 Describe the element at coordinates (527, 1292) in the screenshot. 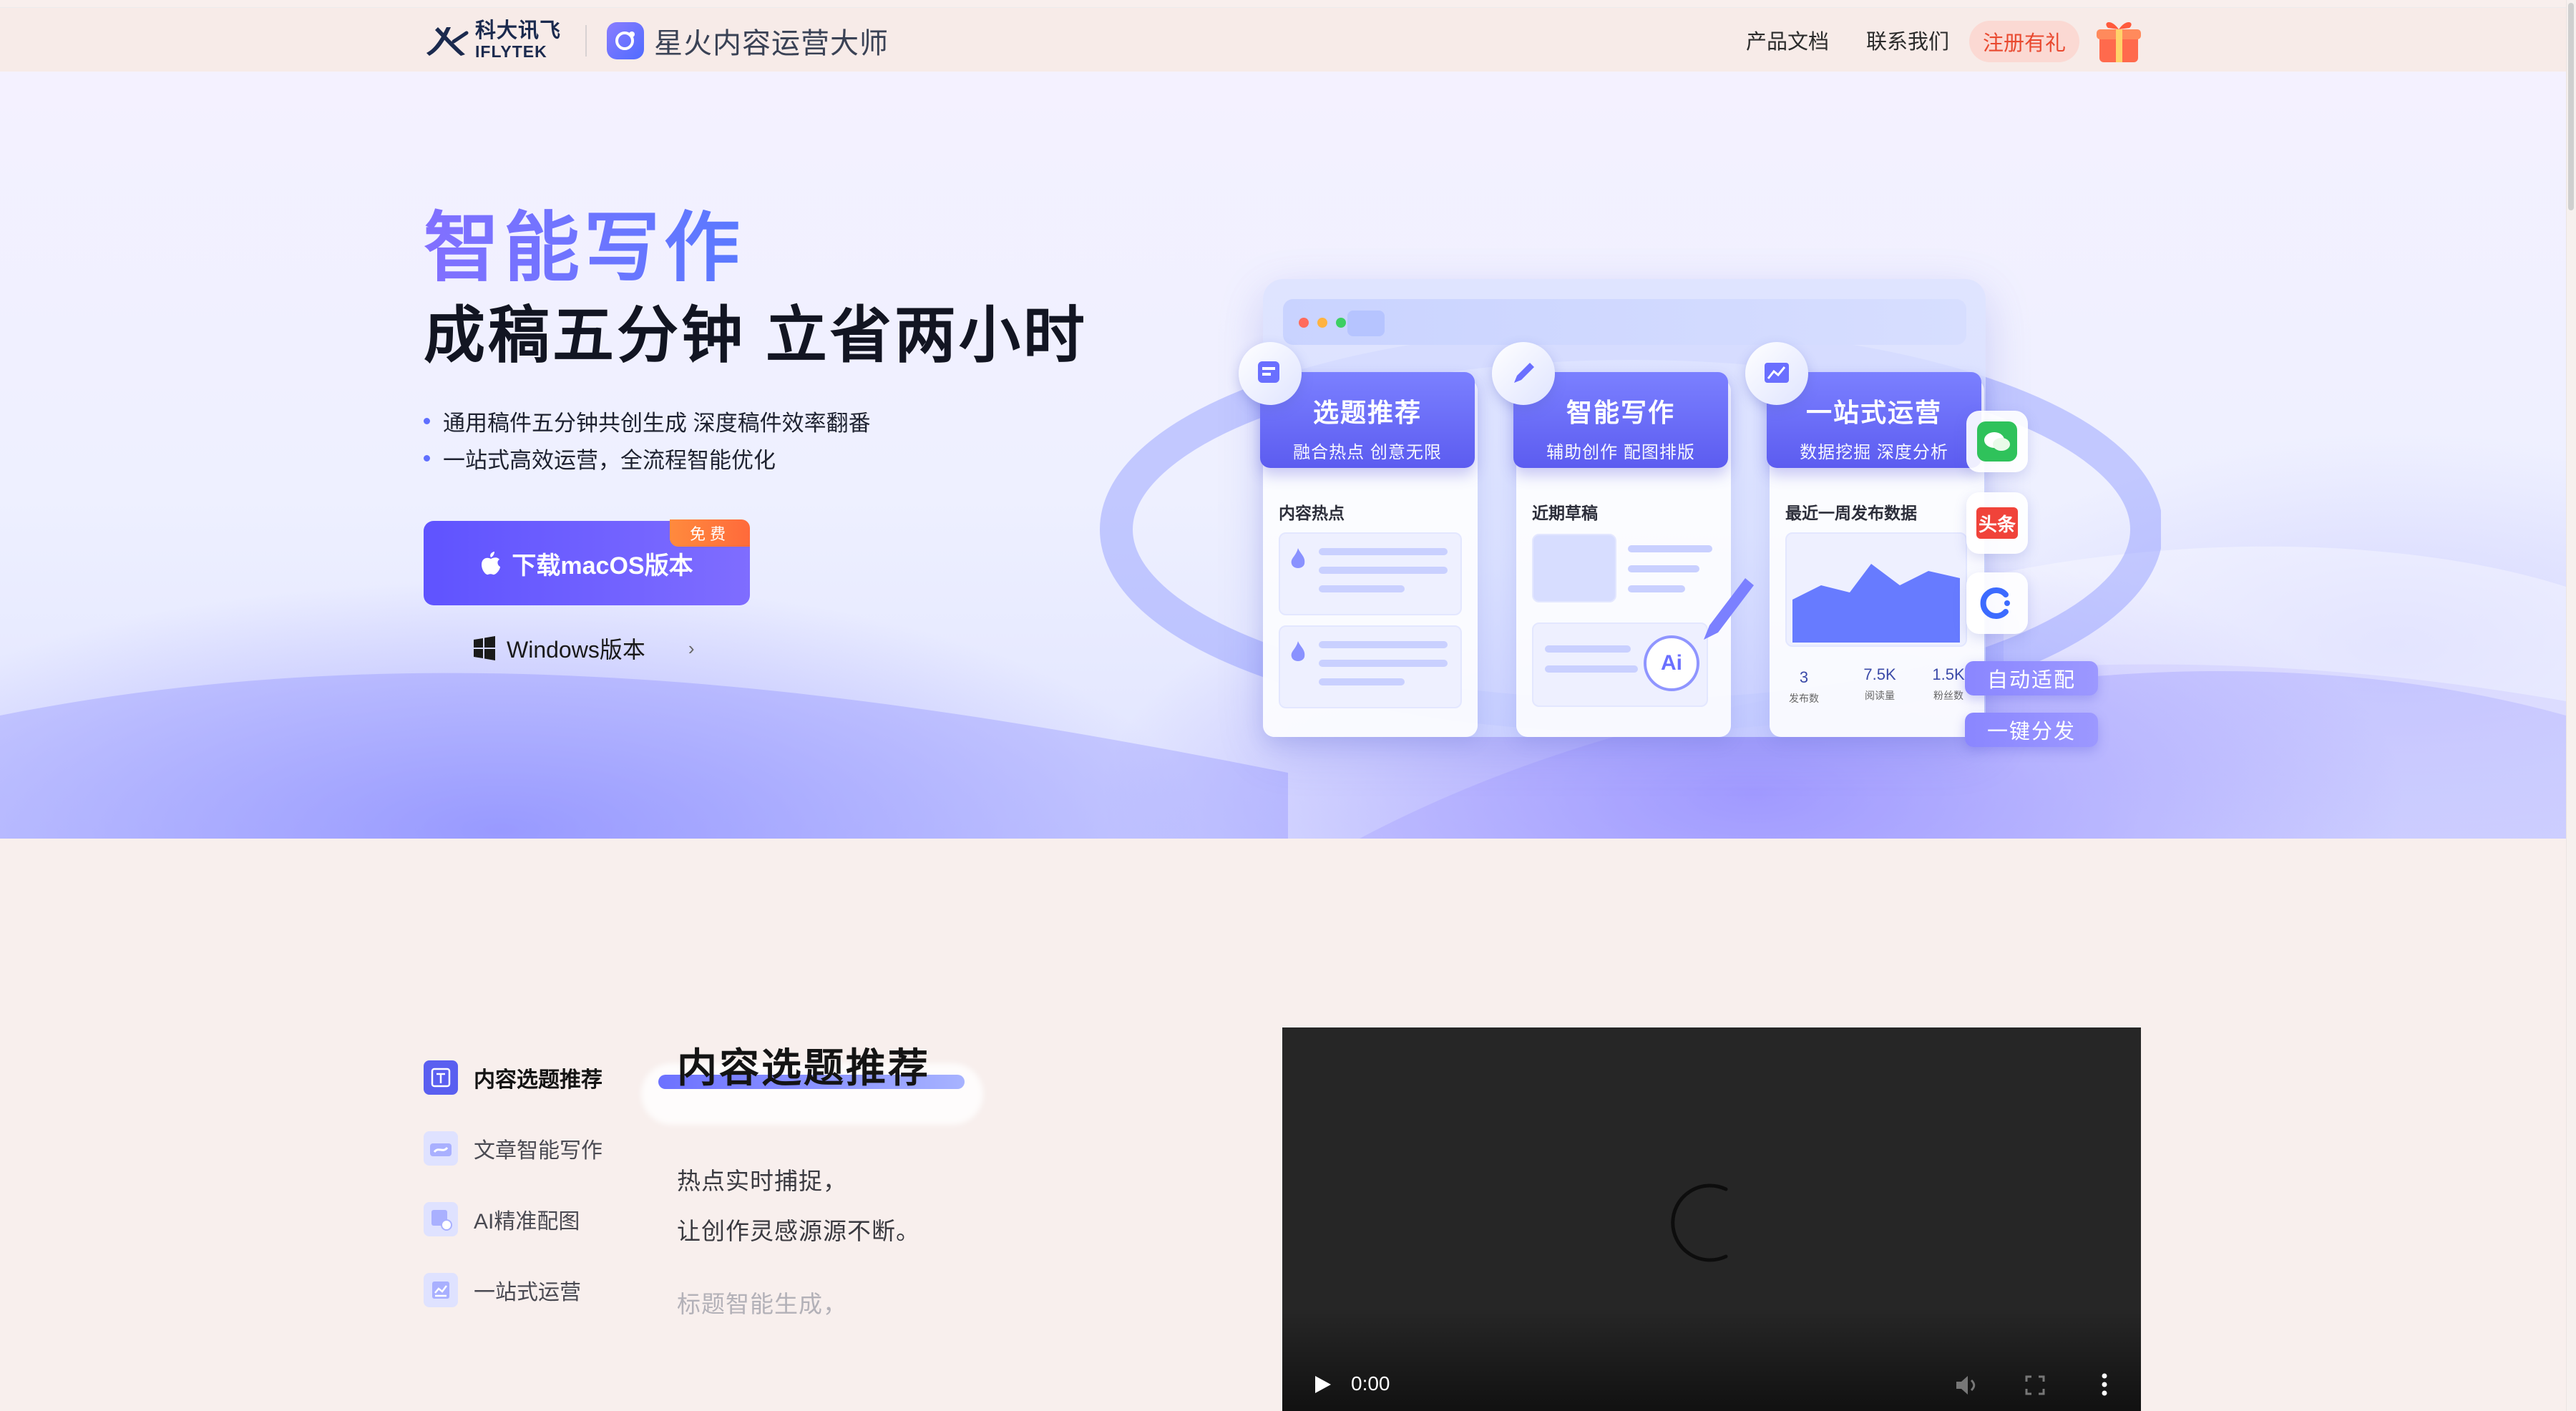

I see `feature-tab-label: 一站式运营` at that location.